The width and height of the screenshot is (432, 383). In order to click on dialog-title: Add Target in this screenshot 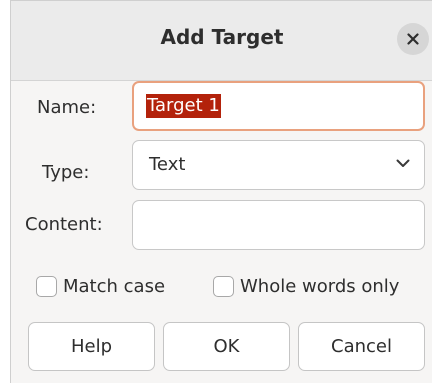, I will do `click(222, 37)`.